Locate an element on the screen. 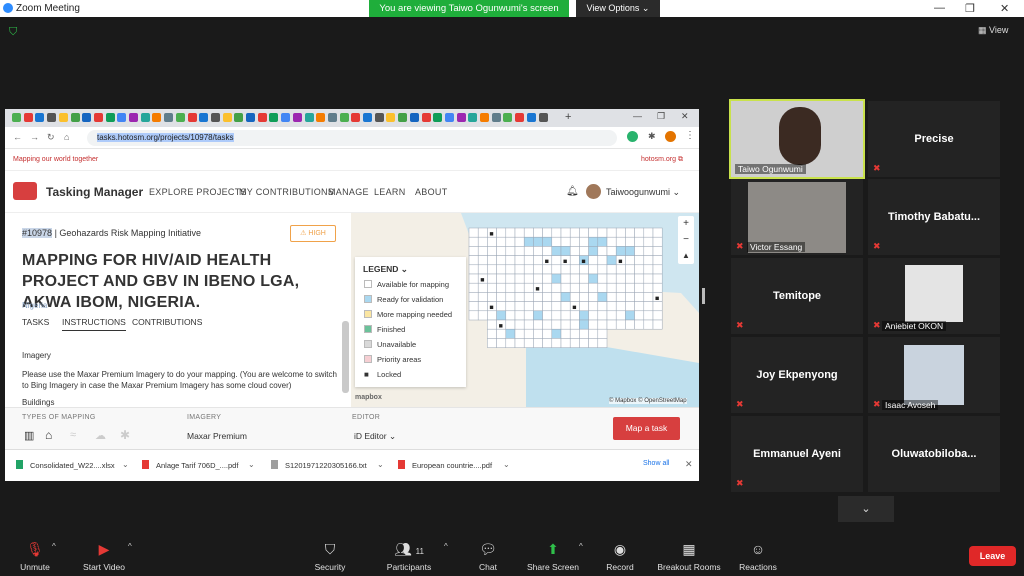 The image size is (1024, 576). back-icon: ← is located at coordinates (17, 137).